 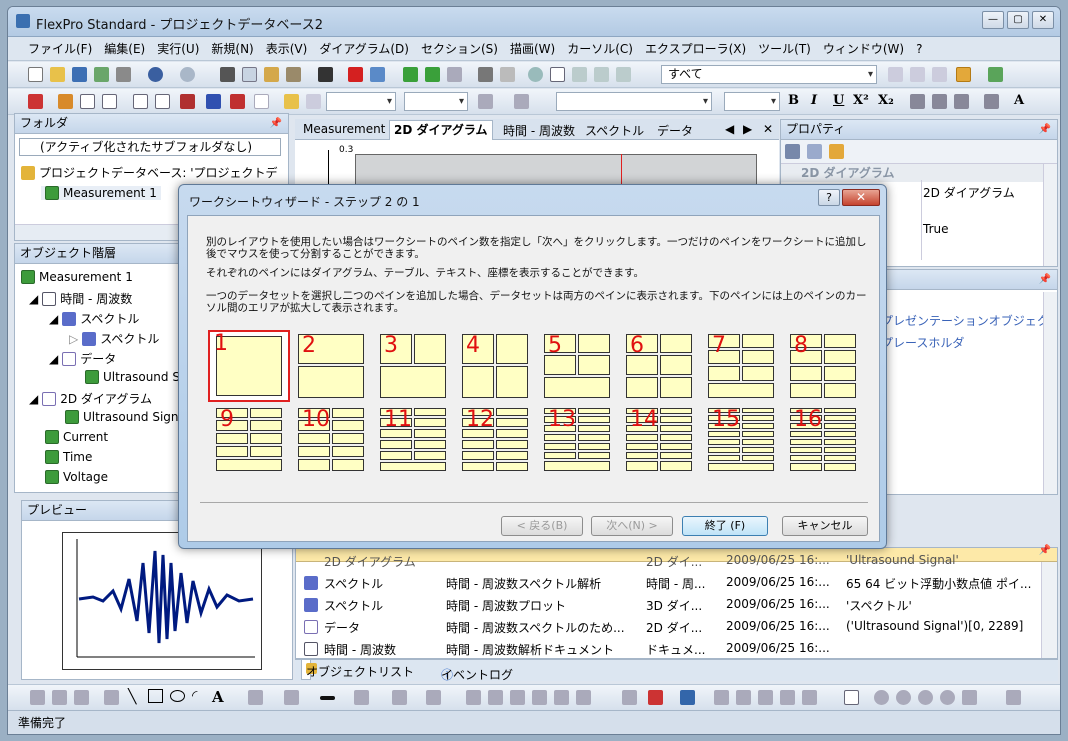 What do you see at coordinates (963, 74) in the screenshot?
I see `grid-view-icon` at bounding box center [963, 74].